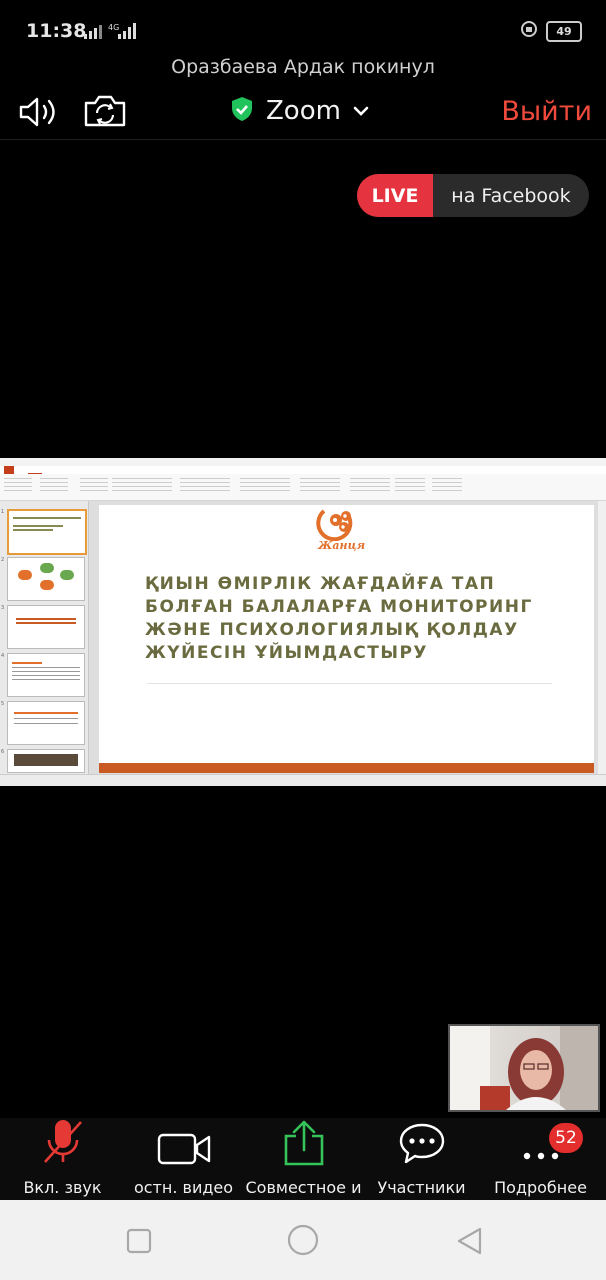 This screenshot has width=606, height=1280. What do you see at coordinates (3, 560) in the screenshot?
I see `slide-number: 2` at bounding box center [3, 560].